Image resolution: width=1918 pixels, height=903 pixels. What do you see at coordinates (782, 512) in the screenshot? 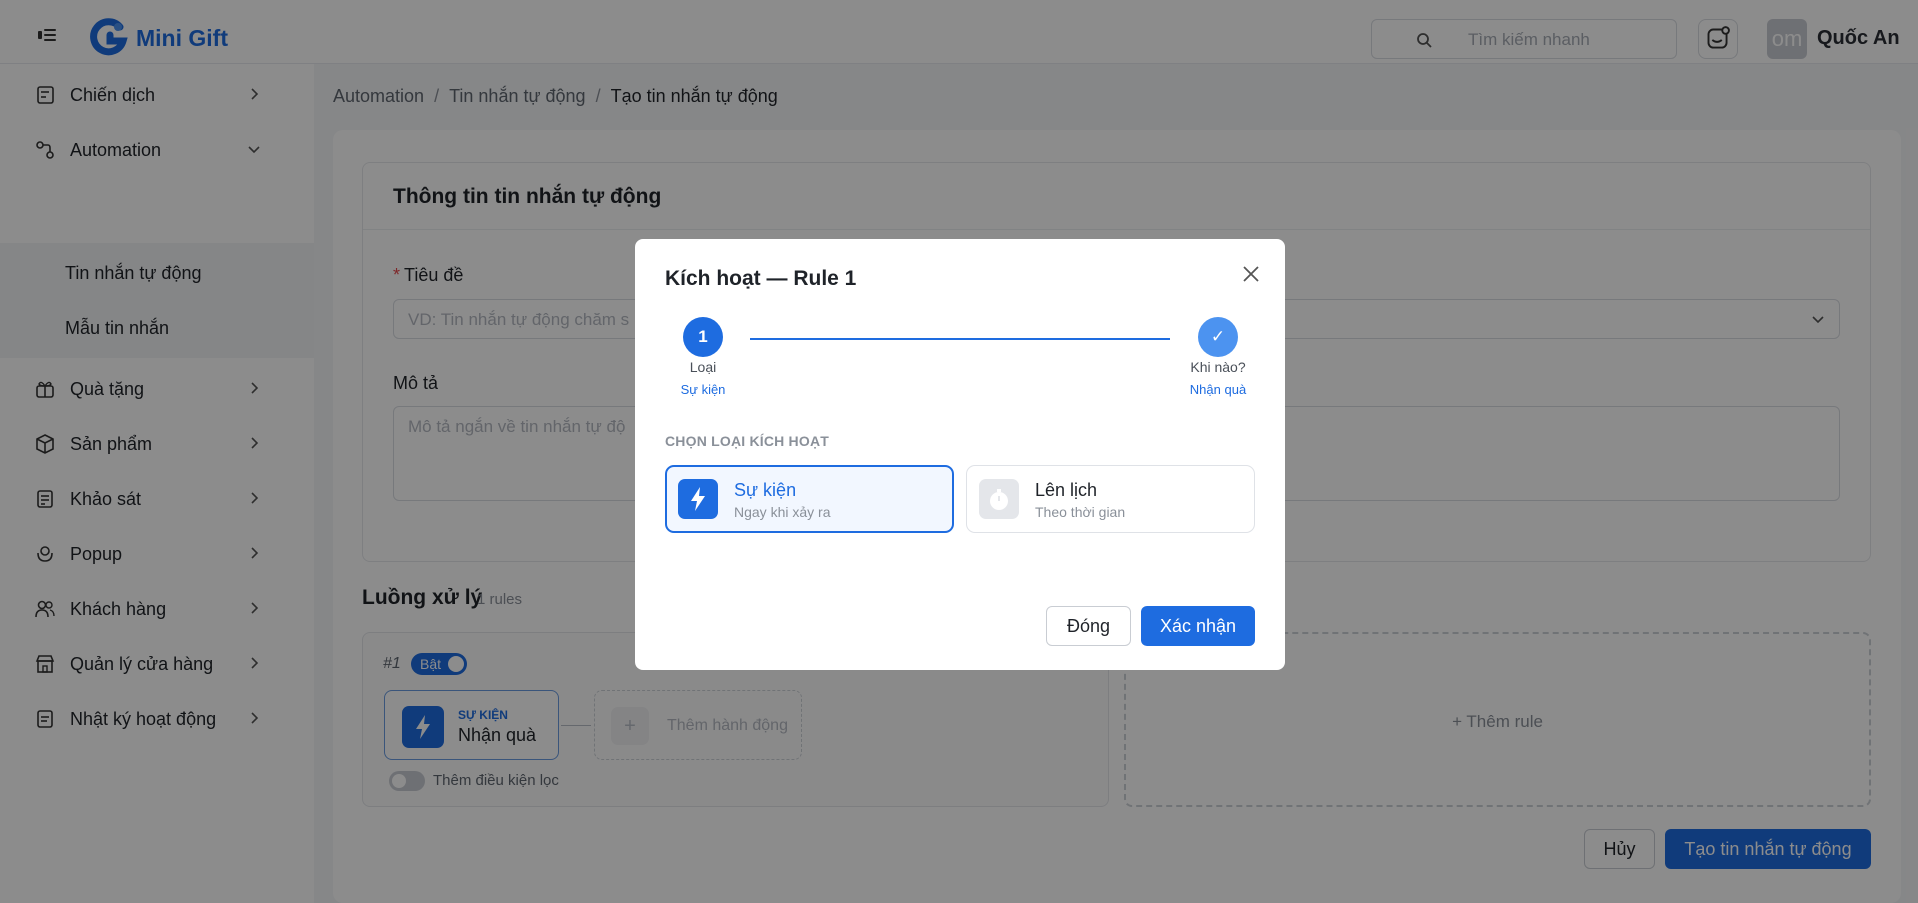
I see `option-event-sub: Ngay khi xảy ra` at bounding box center [782, 512].